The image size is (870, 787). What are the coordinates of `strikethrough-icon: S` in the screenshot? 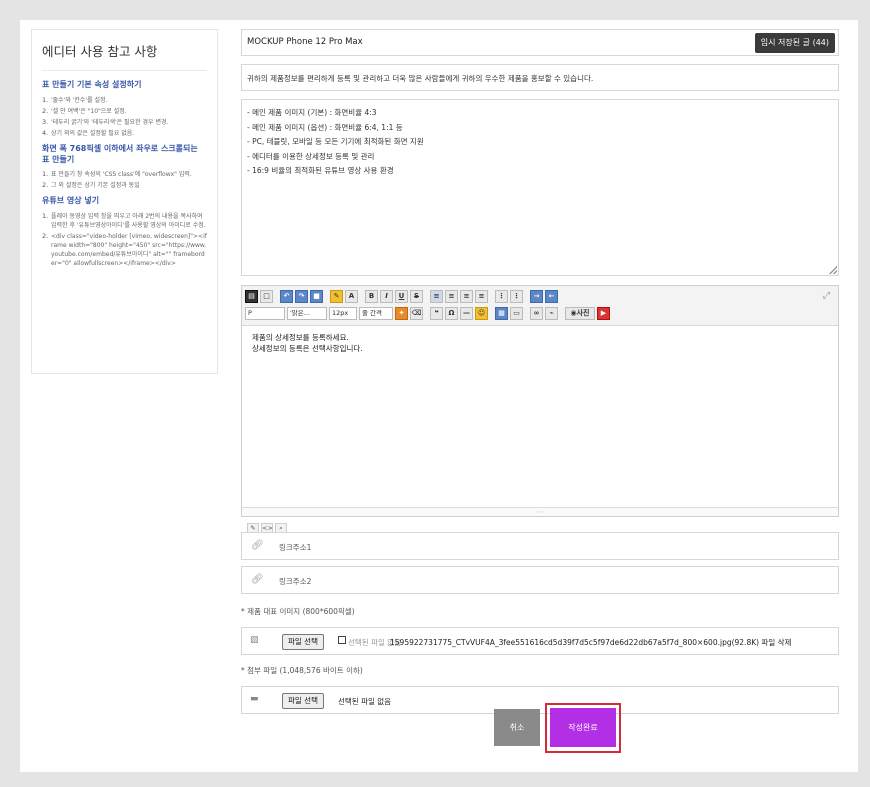 It's located at (416, 296).